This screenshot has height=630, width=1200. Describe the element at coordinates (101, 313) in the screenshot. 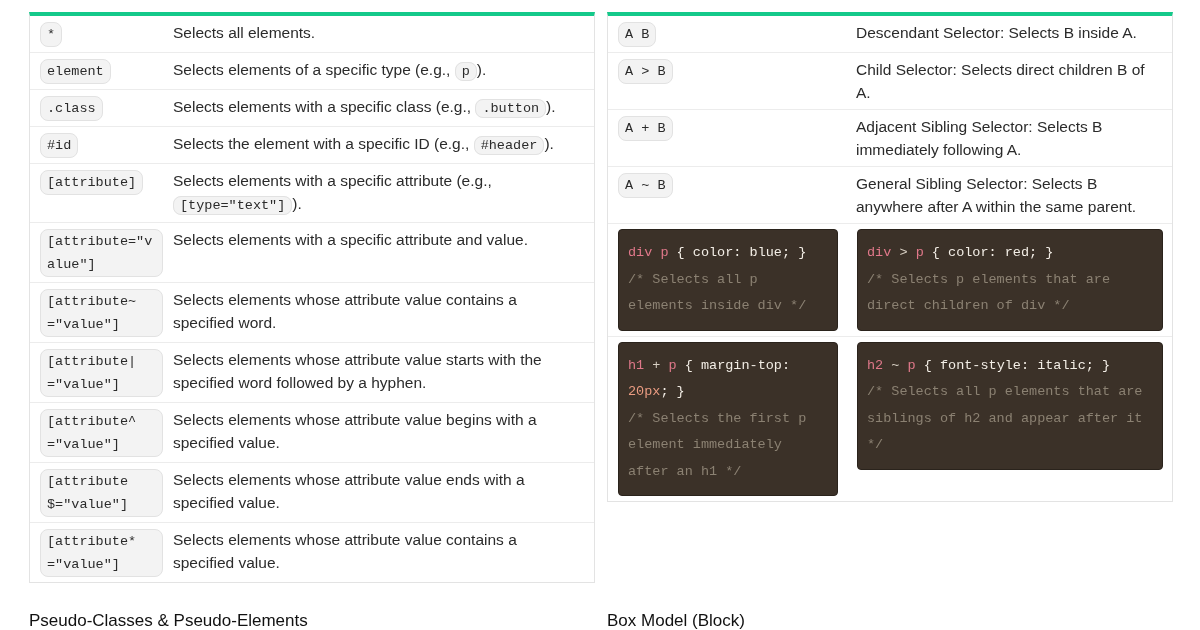

I see `selector-code: [attribute~="value"]` at that location.